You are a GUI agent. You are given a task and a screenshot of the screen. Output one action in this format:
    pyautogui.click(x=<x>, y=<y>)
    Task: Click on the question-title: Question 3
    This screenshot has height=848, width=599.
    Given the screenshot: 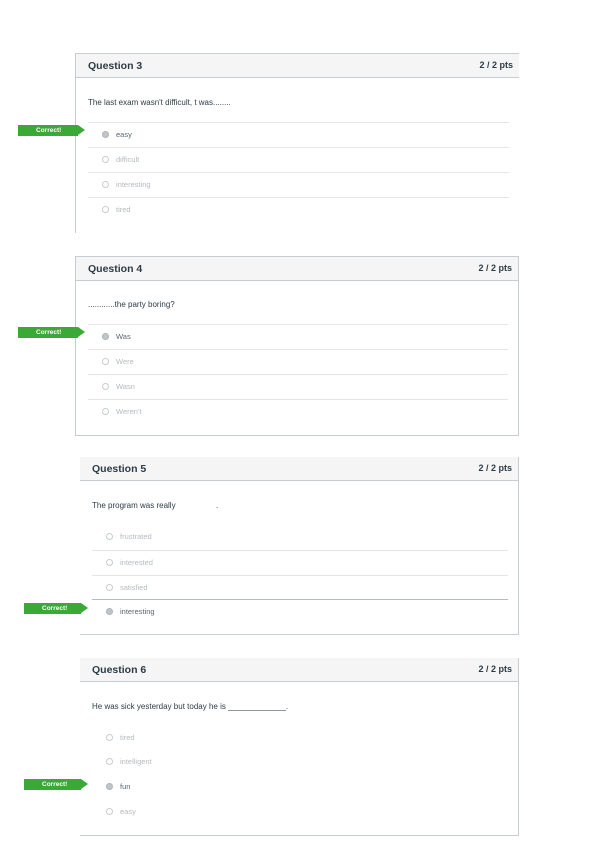 What is the action you would take?
    pyautogui.click(x=115, y=66)
    